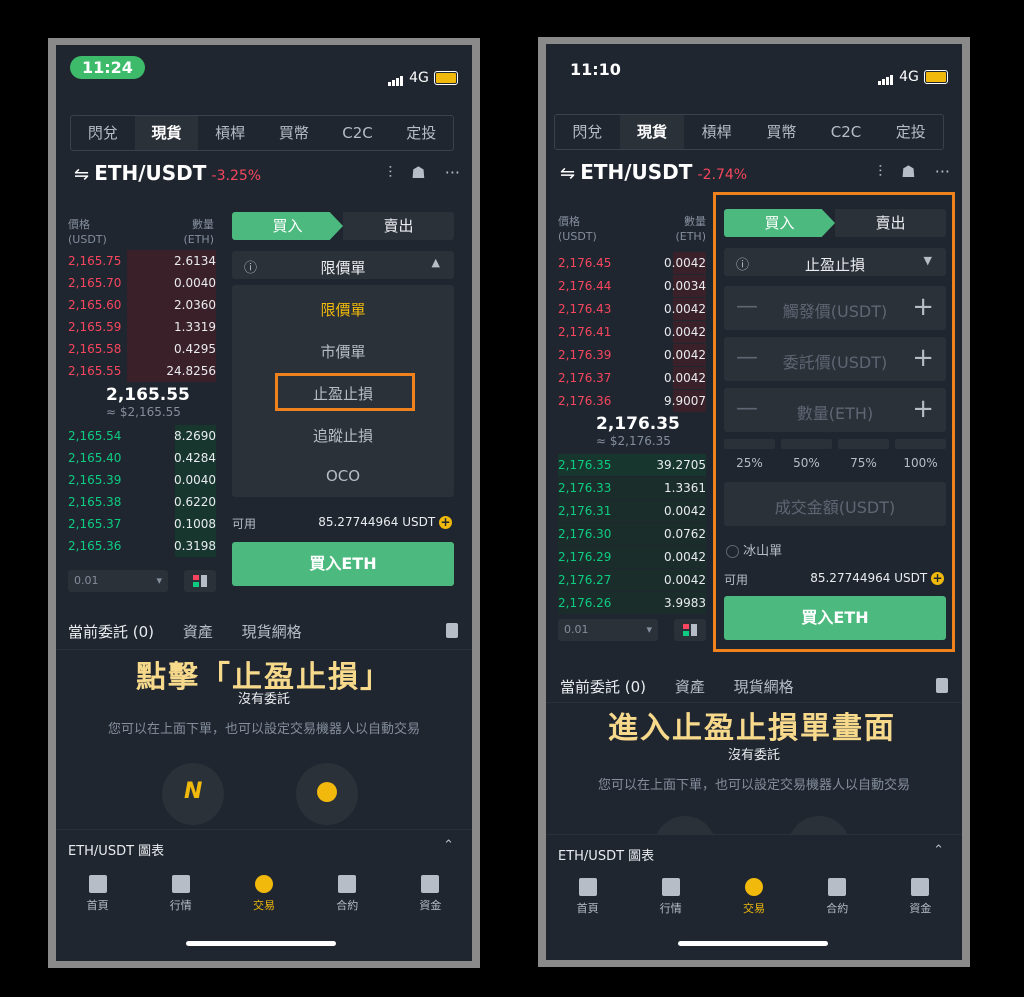 Image resolution: width=1024 pixels, height=997 pixels. I want to click on percent-50-bar, so click(806, 444).